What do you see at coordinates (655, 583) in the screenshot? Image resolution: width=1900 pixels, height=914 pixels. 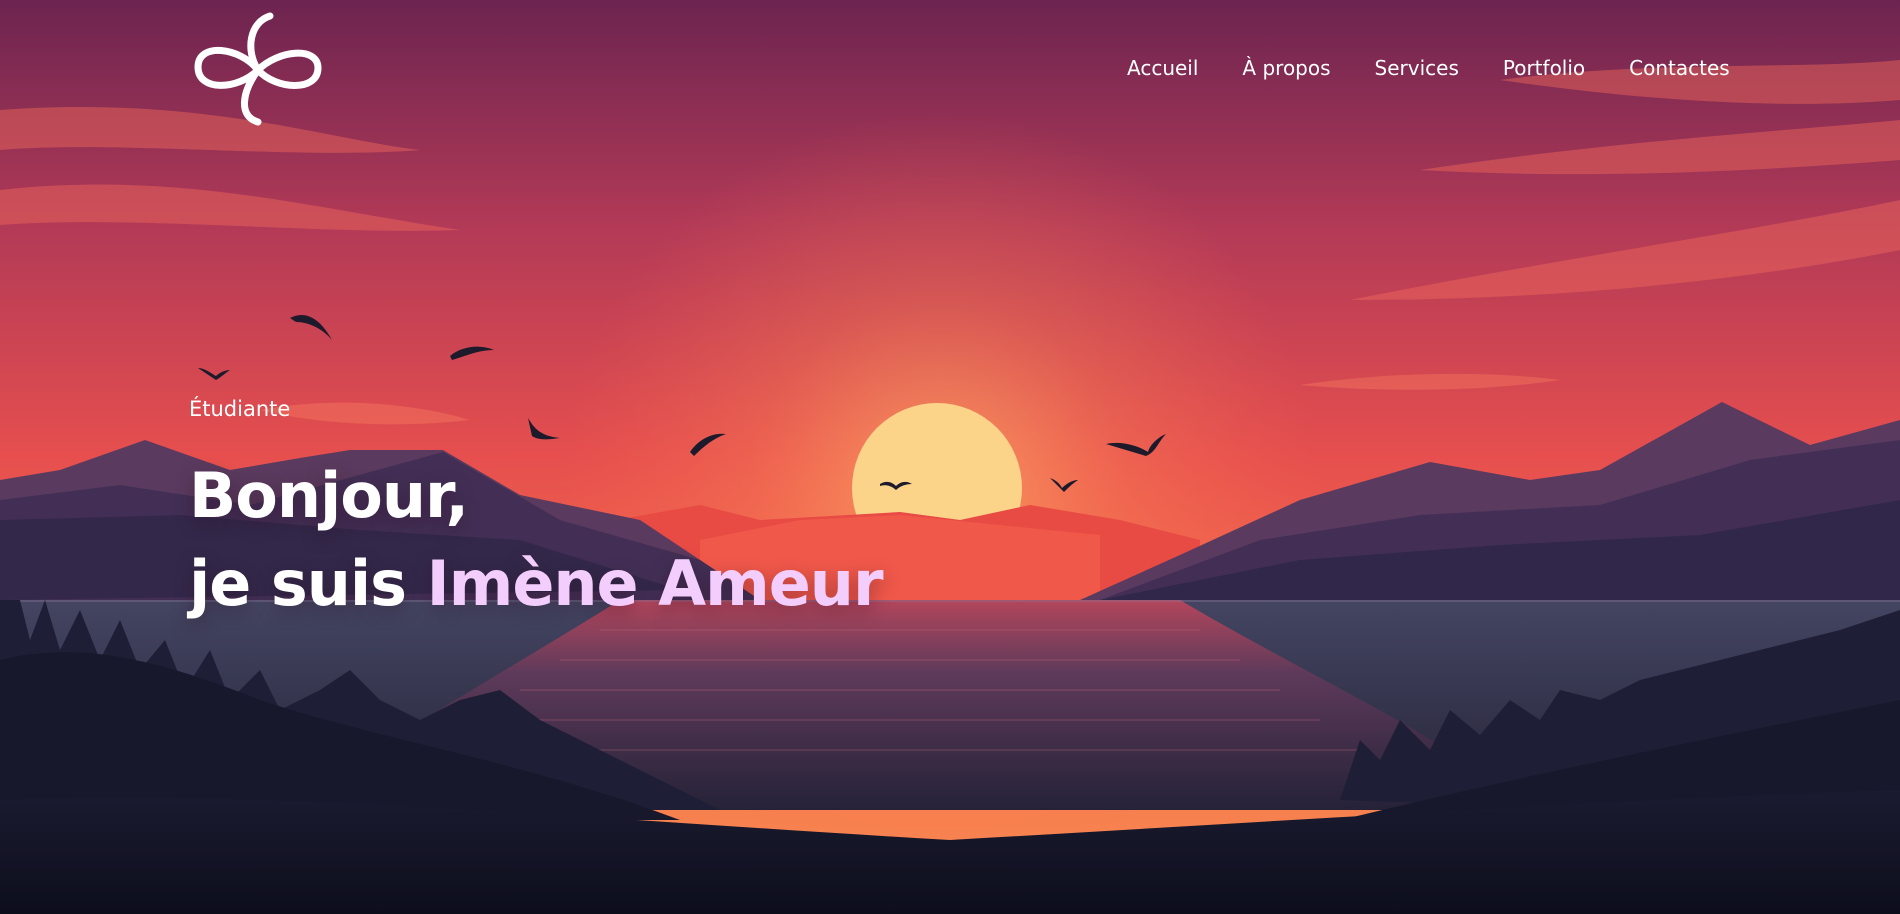 I see `hero-name: Imène Ameur` at bounding box center [655, 583].